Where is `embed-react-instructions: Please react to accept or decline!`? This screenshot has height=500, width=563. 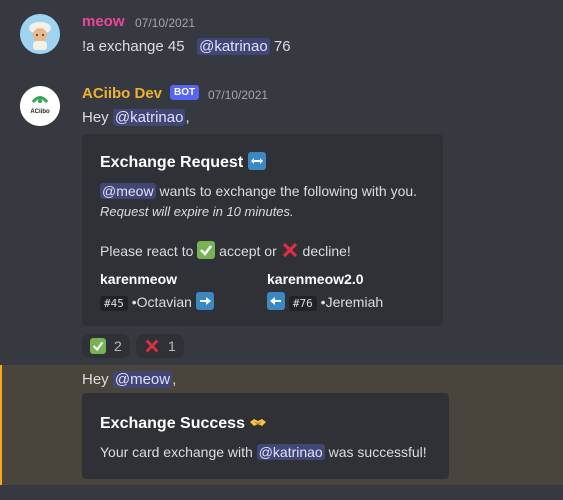 embed-react-instructions: Please react to accept or decline! is located at coordinates (225, 250).